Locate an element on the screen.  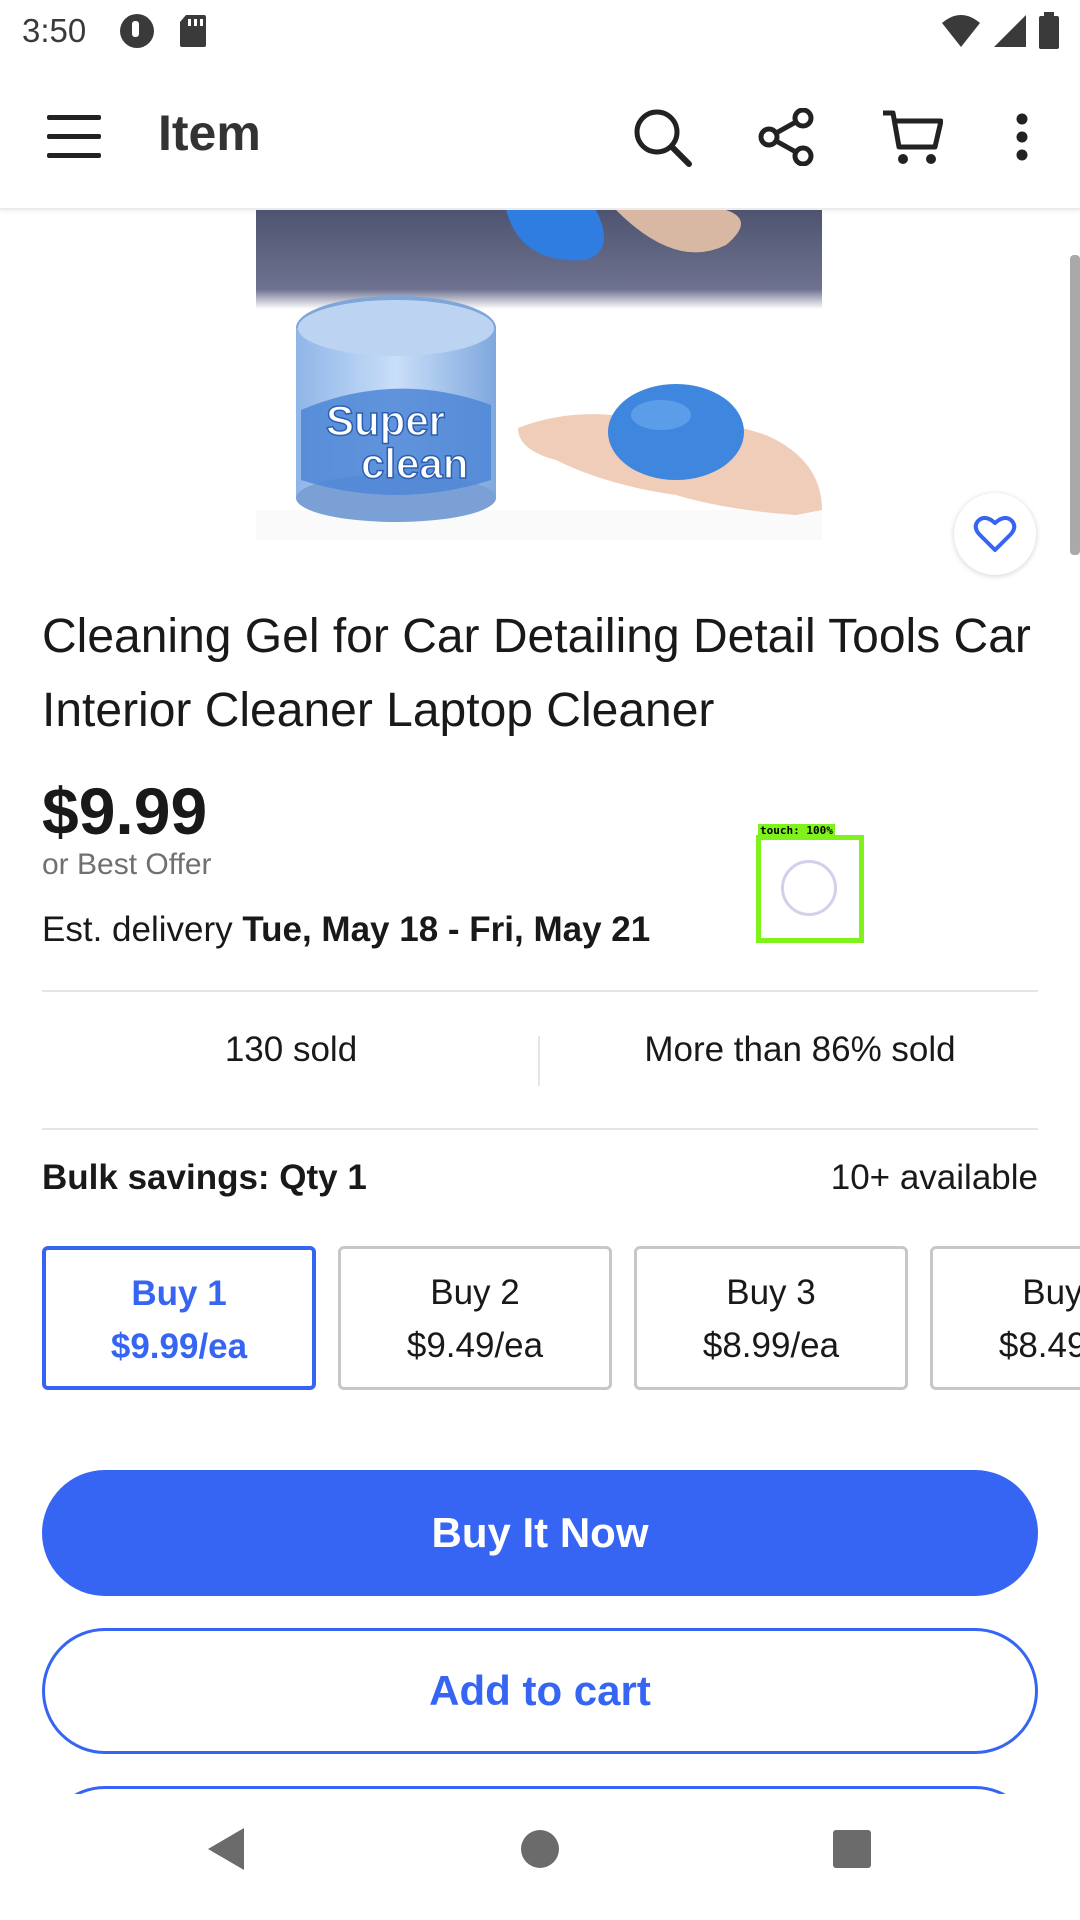
bulk-savings-label: Bulk savings: Qty 1 is located at coordinates (204, 1177).